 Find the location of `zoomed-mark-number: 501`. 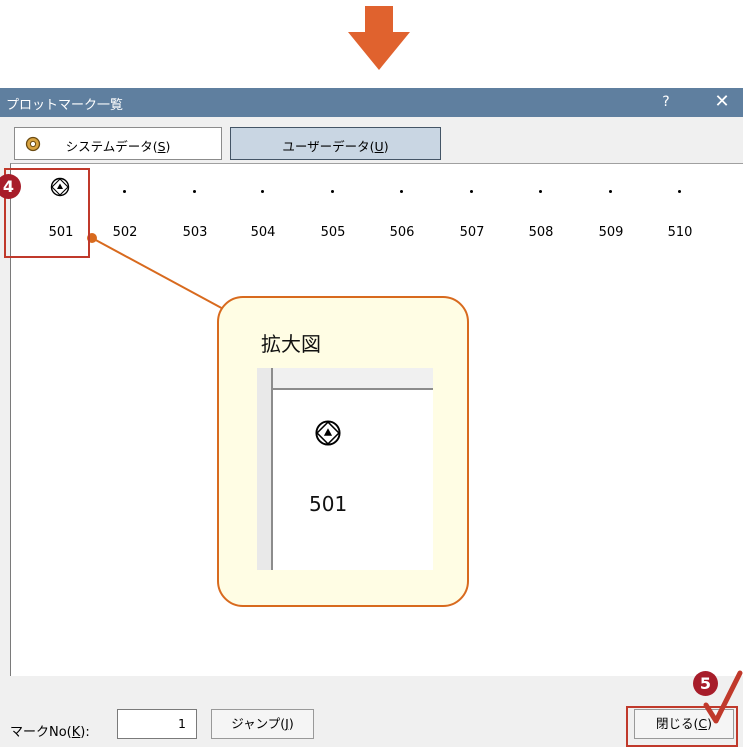

zoomed-mark-number: 501 is located at coordinates (328, 504).